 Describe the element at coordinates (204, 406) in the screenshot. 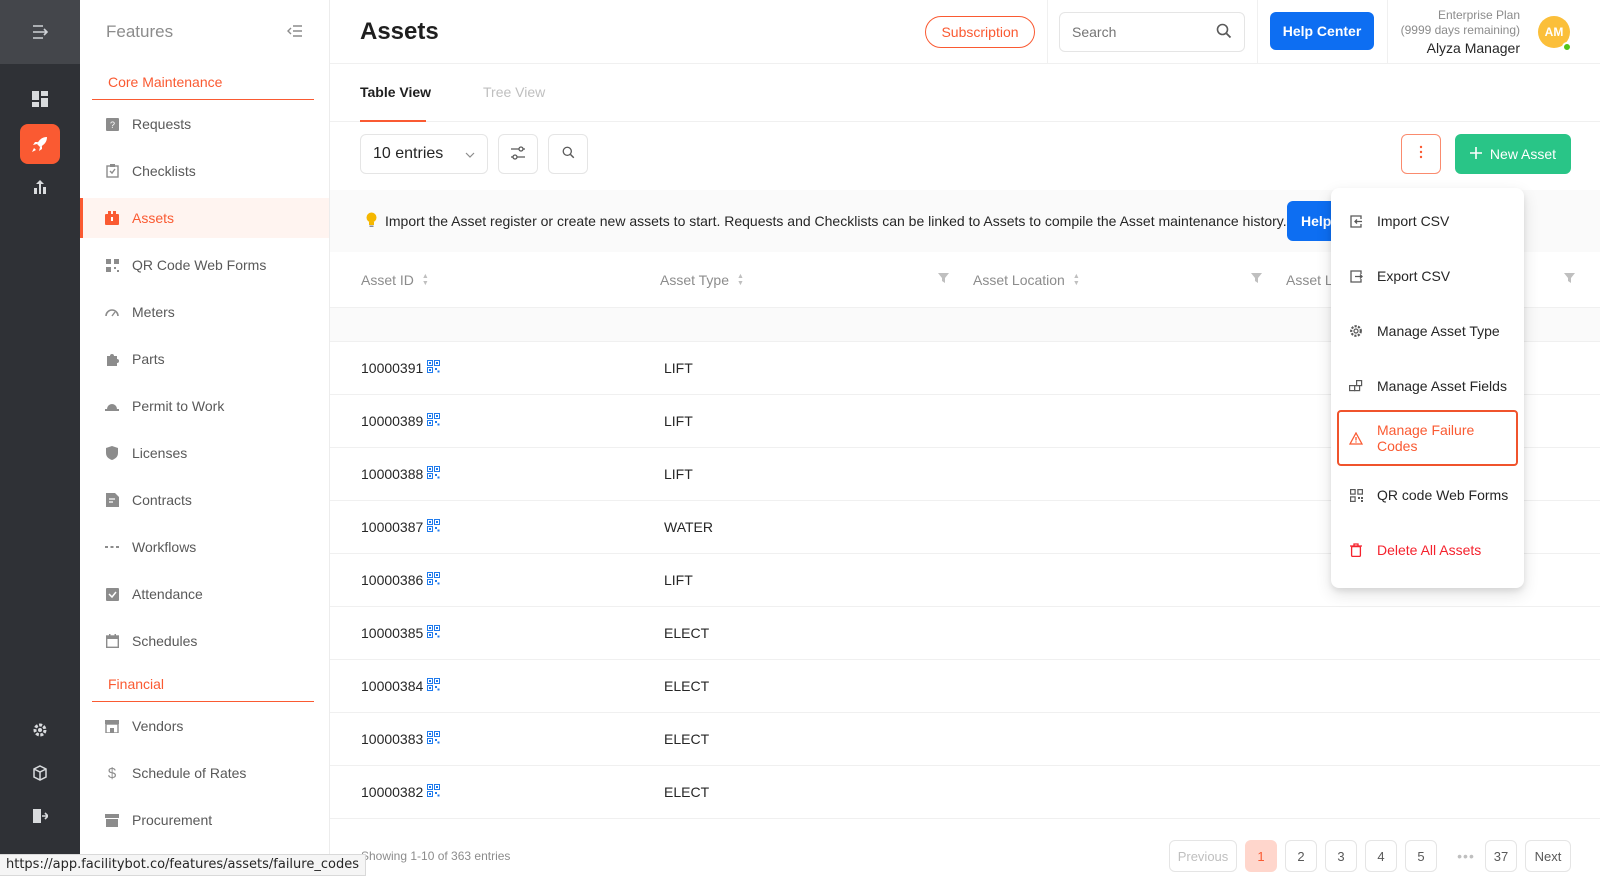

I see `sidebar-item-permit-to-work: Permit to Work` at that location.